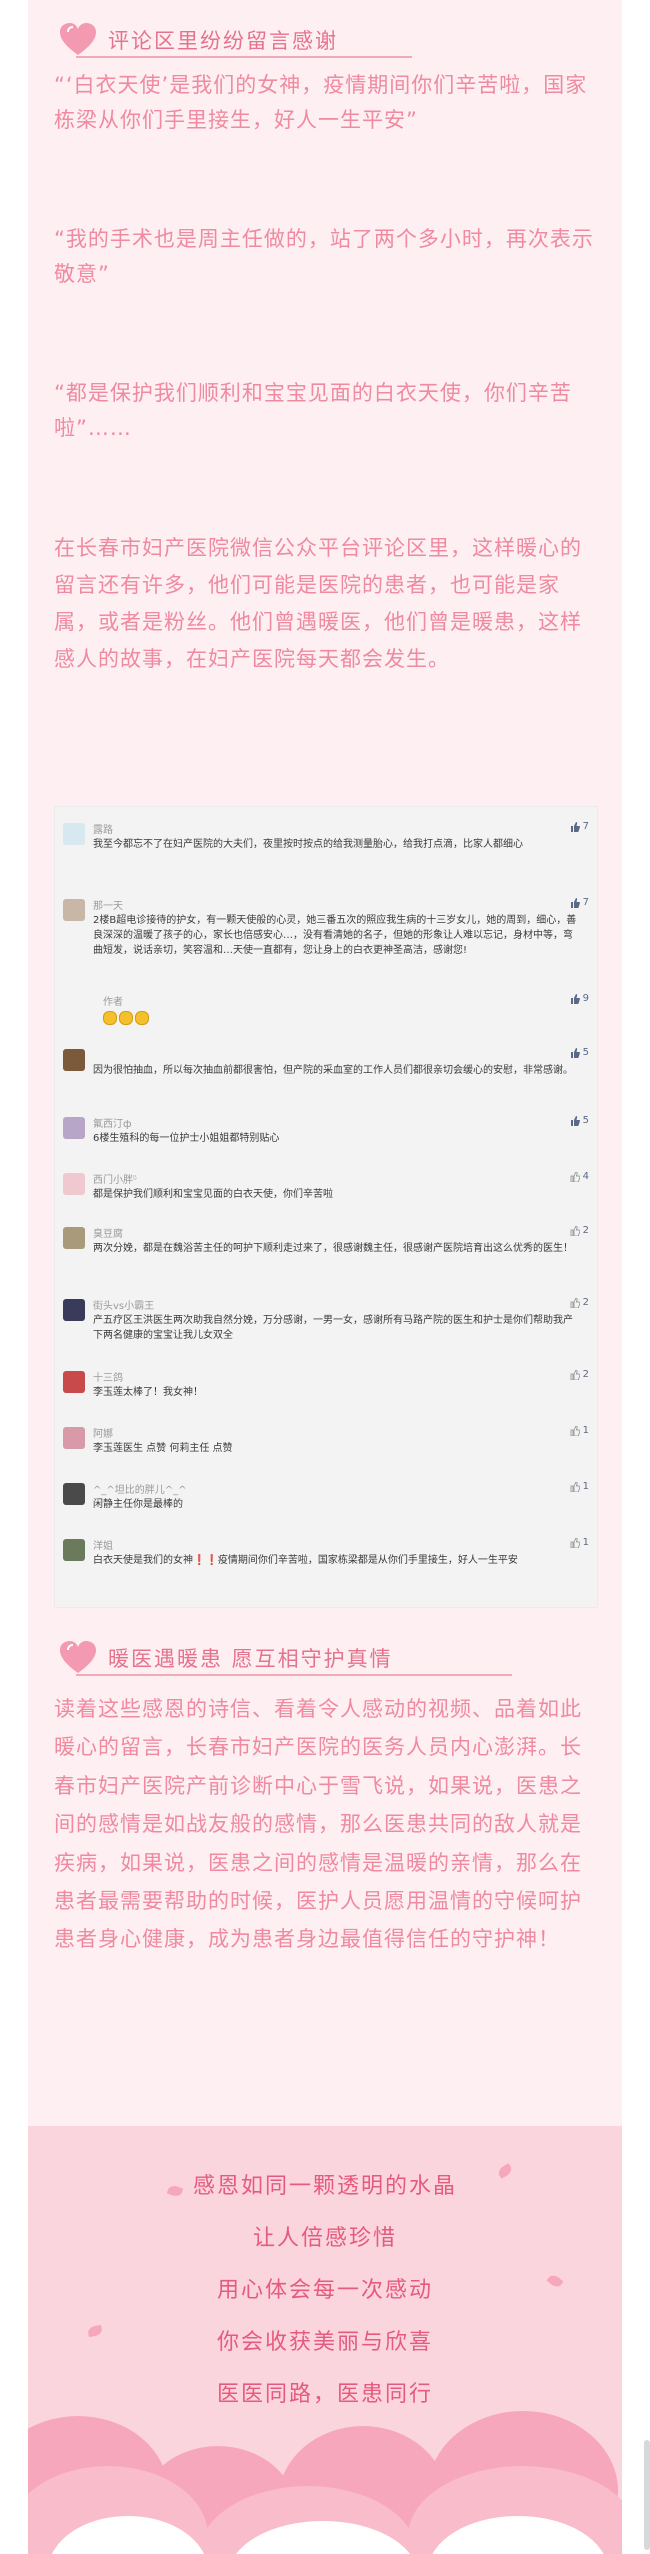  What do you see at coordinates (140, 1490) in the screenshot?
I see `comment-author: ^_^坦比的胖儿^_^` at bounding box center [140, 1490].